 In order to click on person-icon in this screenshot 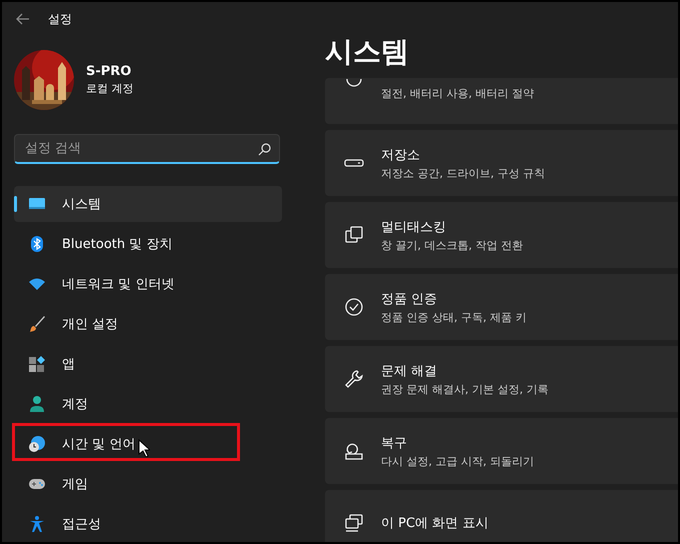, I will do `click(37, 404)`.